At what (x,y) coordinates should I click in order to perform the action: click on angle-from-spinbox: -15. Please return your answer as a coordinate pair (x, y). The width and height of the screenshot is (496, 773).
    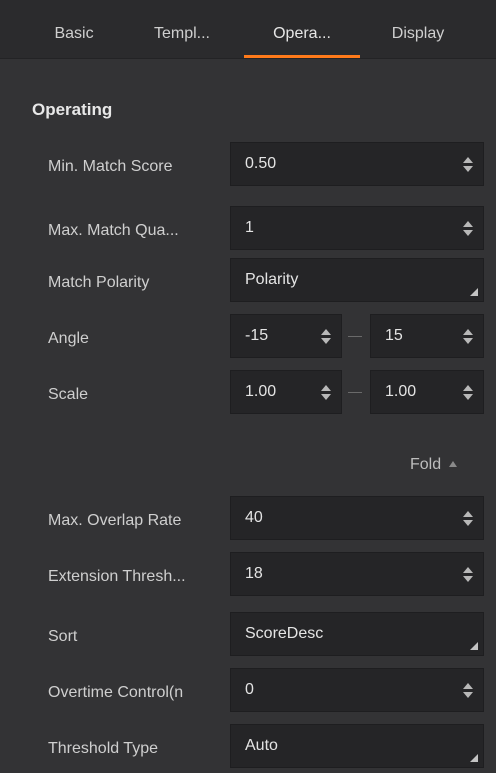
    Looking at the image, I should click on (286, 336).